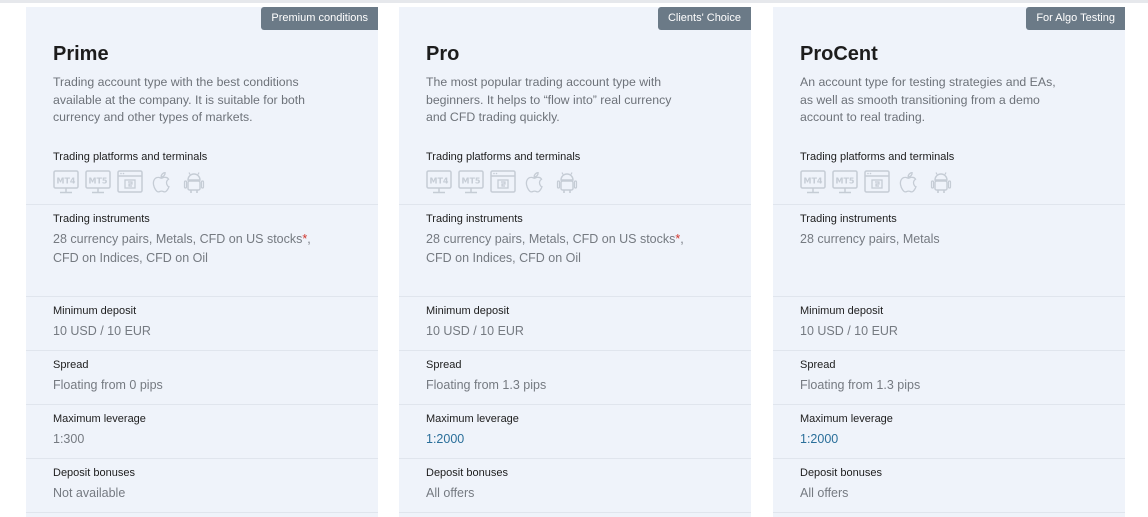 This screenshot has width=1148, height=517. What do you see at coordinates (81, 54) in the screenshot?
I see `card-title: Prime` at bounding box center [81, 54].